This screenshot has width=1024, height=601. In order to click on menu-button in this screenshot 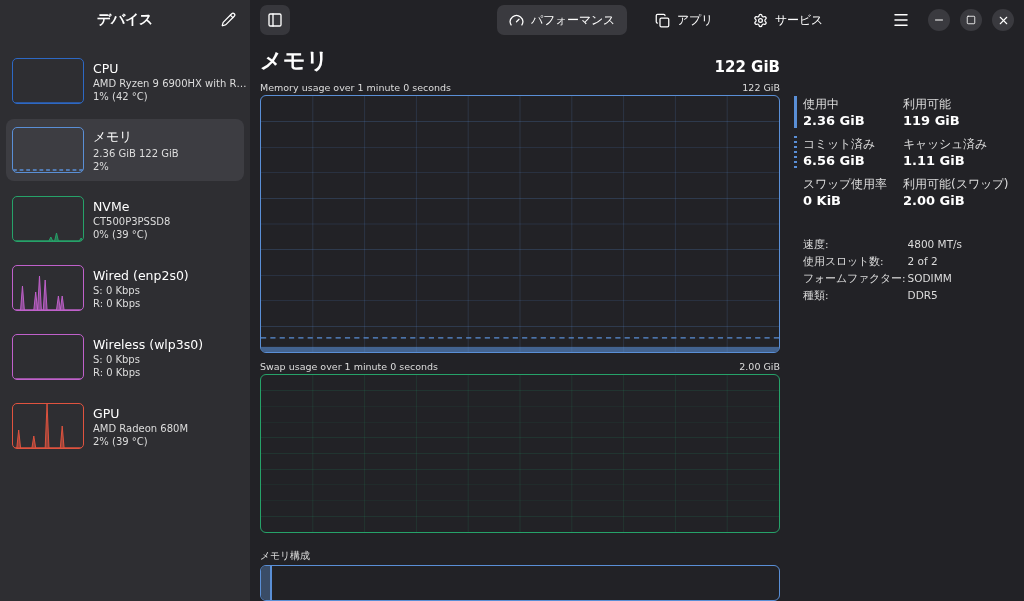, I will do `click(901, 20)`.